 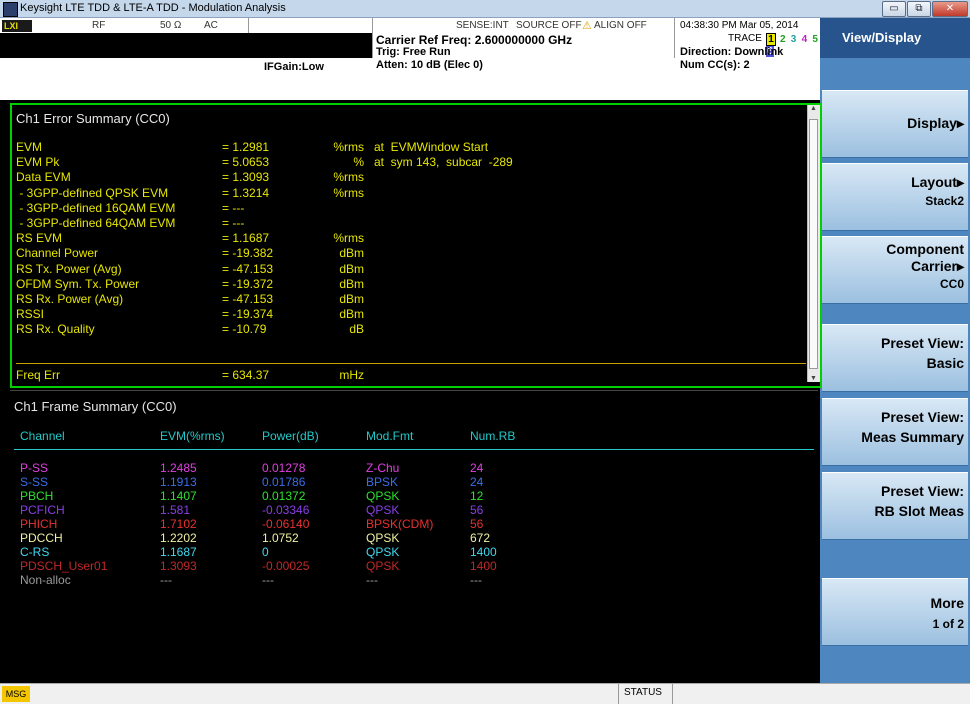 What do you see at coordinates (895, 38) in the screenshot?
I see `softkey-menu-title: View/Display` at bounding box center [895, 38].